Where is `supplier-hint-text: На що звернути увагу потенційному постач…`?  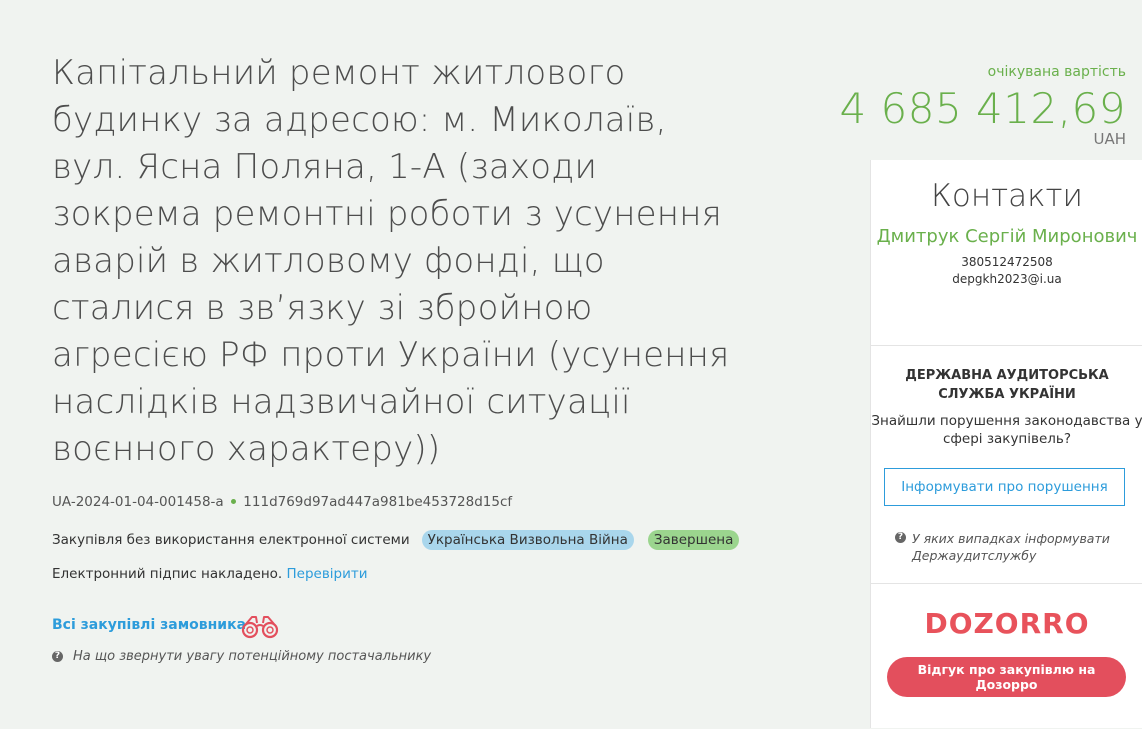
supplier-hint-text: На що звернути увагу потенційному постач… is located at coordinates (252, 656).